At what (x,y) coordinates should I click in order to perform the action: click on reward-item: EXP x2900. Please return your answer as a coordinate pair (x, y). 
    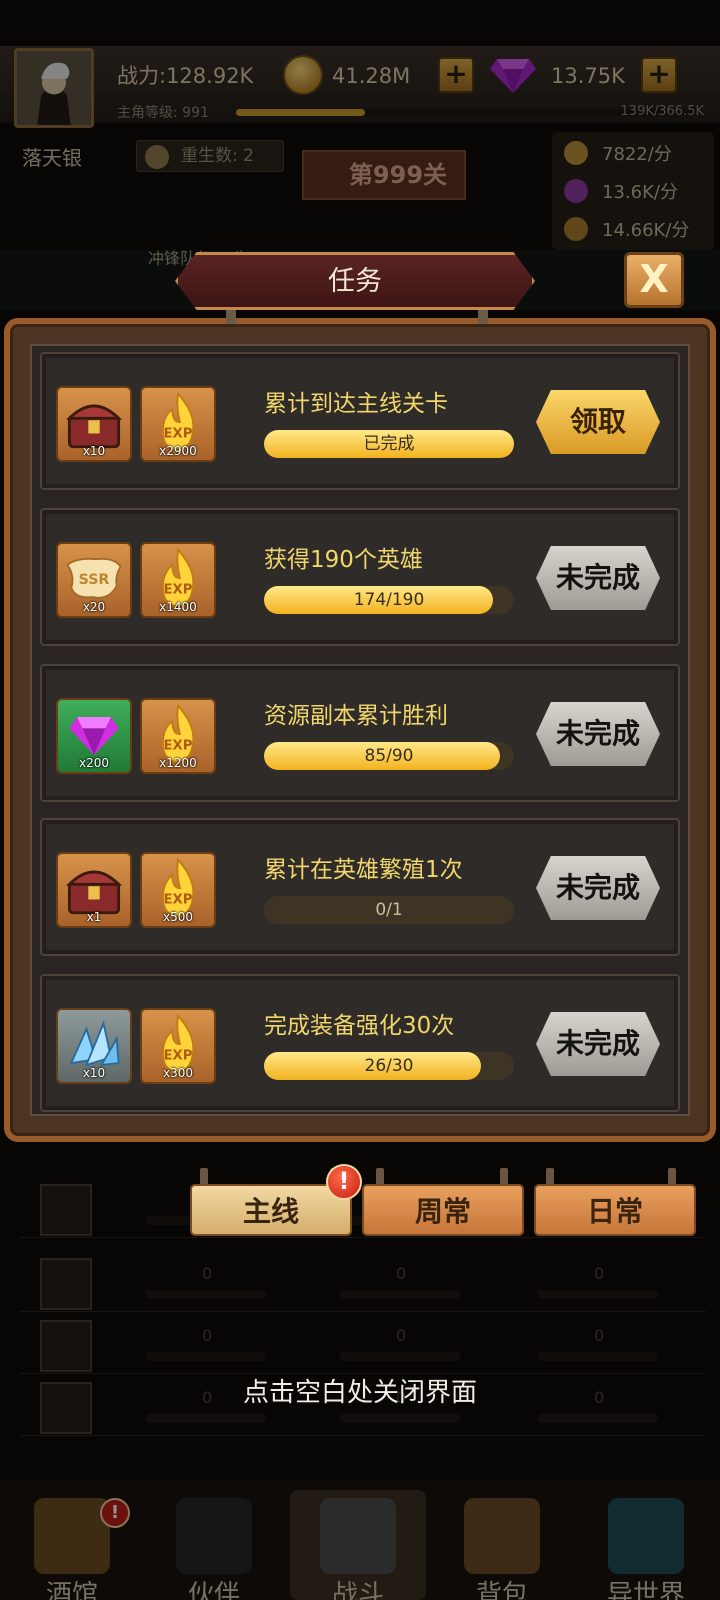
    Looking at the image, I should click on (178, 424).